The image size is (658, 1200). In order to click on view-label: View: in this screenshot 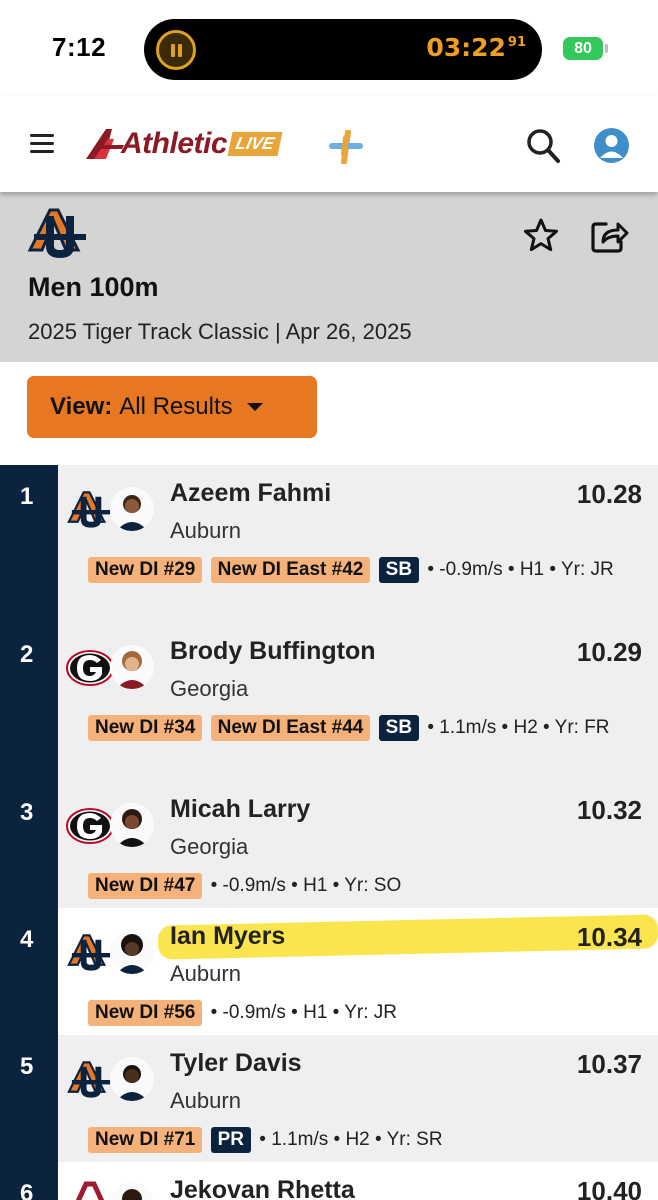, I will do `click(81, 406)`.